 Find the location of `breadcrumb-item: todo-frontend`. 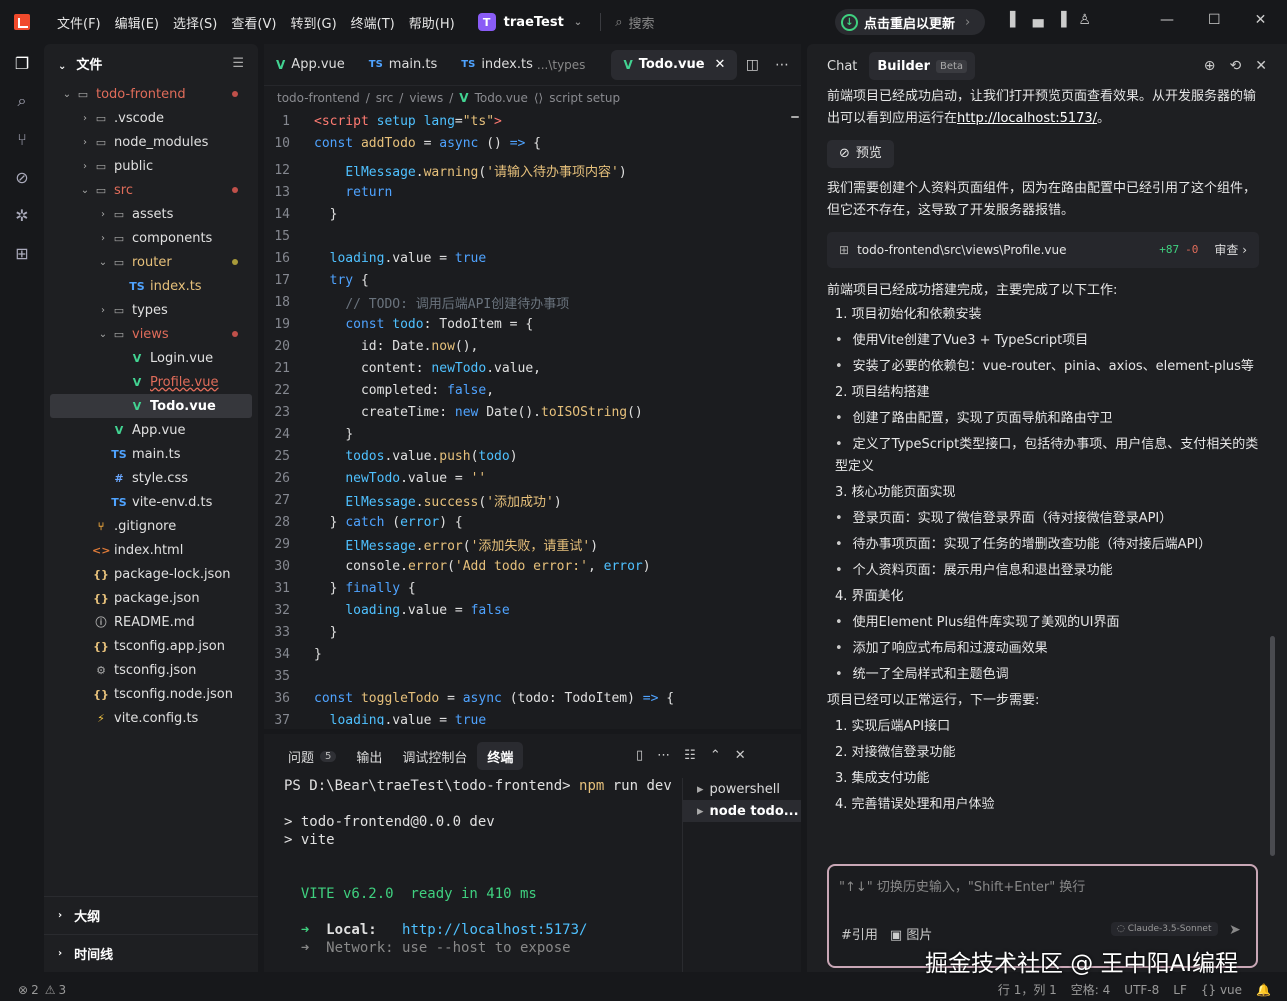

breadcrumb-item: todo-frontend is located at coordinates (318, 98).